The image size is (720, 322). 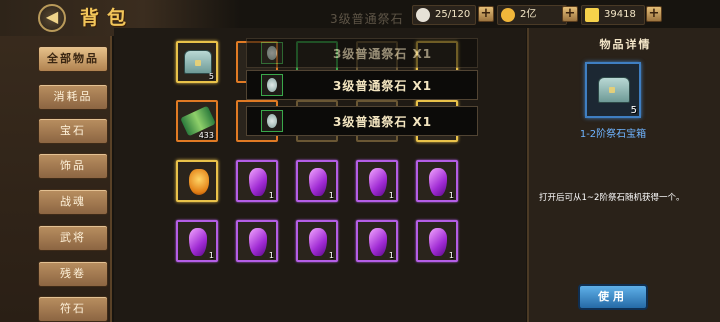 I want to click on category-all-items: 全部物品, so click(x=73, y=59).